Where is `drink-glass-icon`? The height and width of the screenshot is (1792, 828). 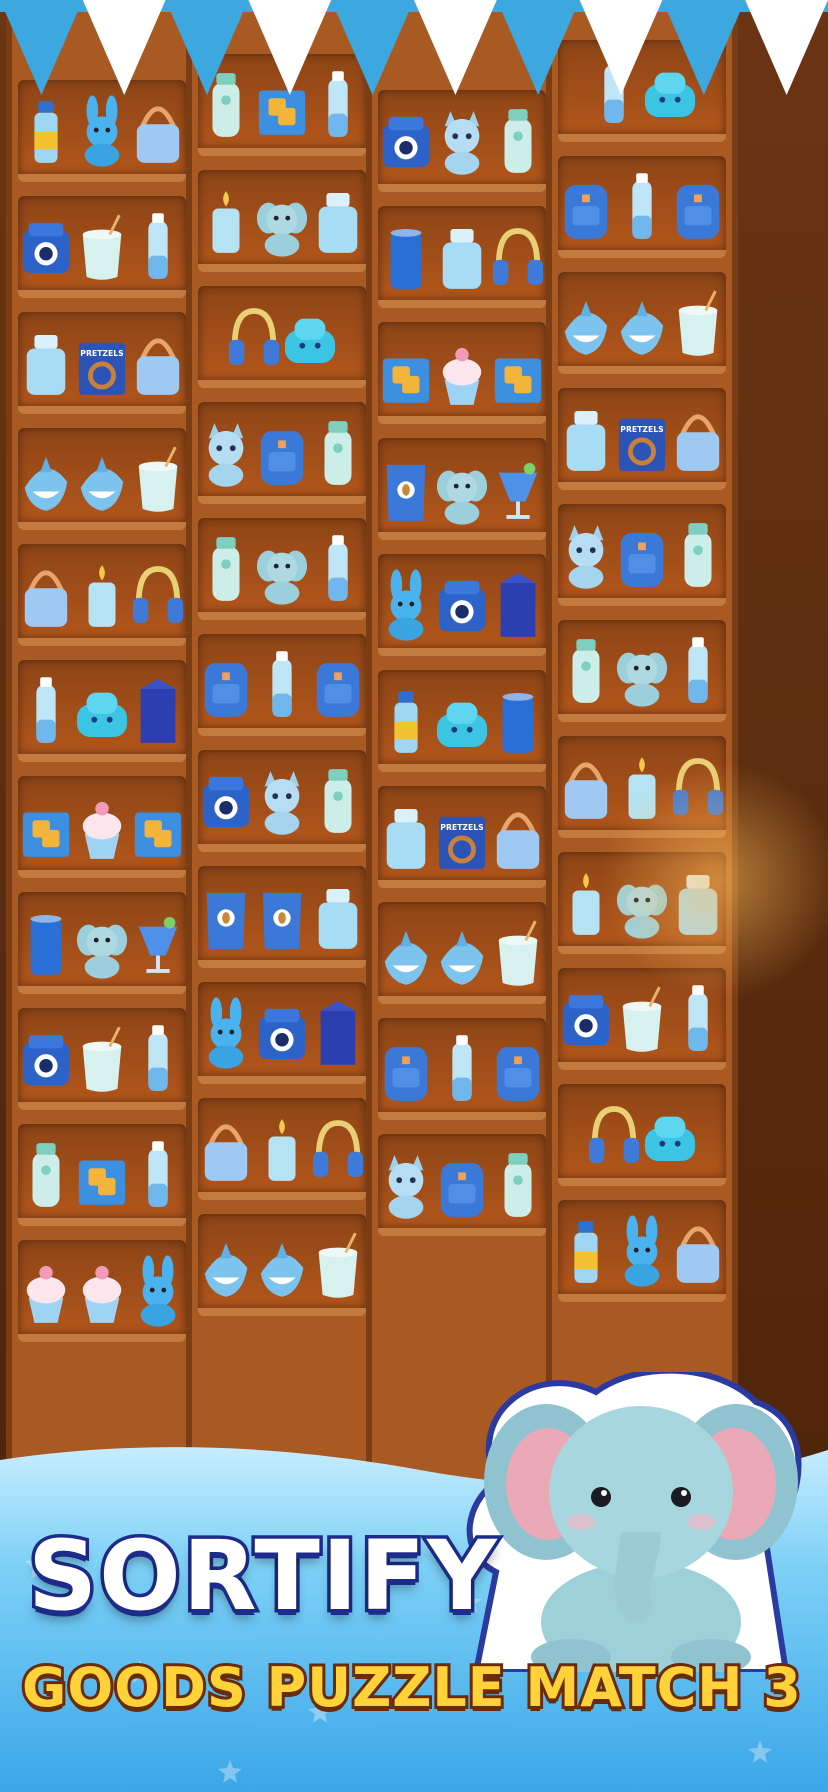 drink-glass-icon is located at coordinates (518, 489).